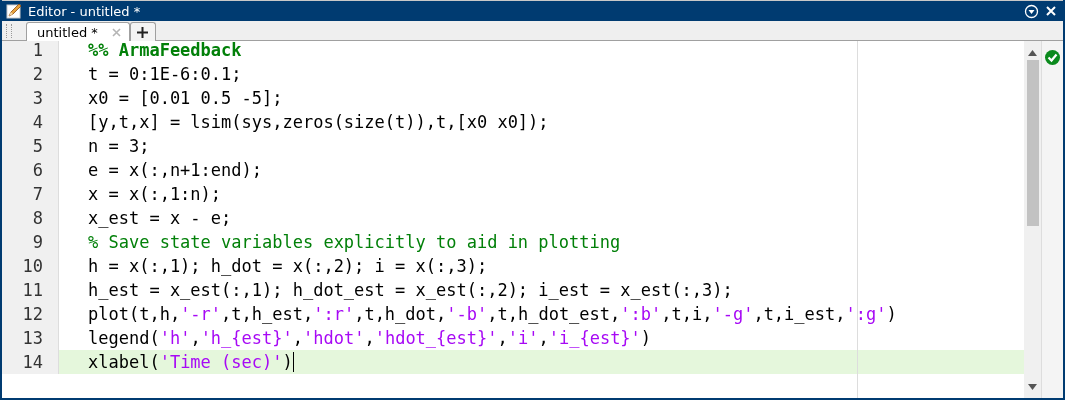 Image resolution: width=1065 pixels, height=400 pixels. What do you see at coordinates (30, 338) in the screenshot?
I see `line-number: 13` at bounding box center [30, 338].